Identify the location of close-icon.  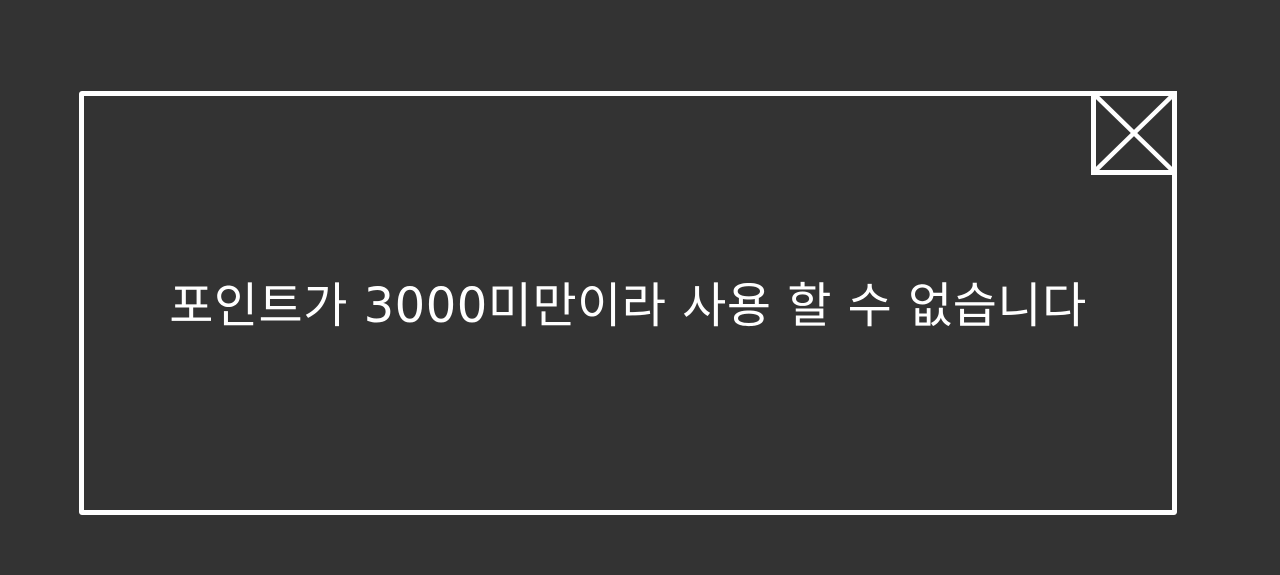
(1134, 133).